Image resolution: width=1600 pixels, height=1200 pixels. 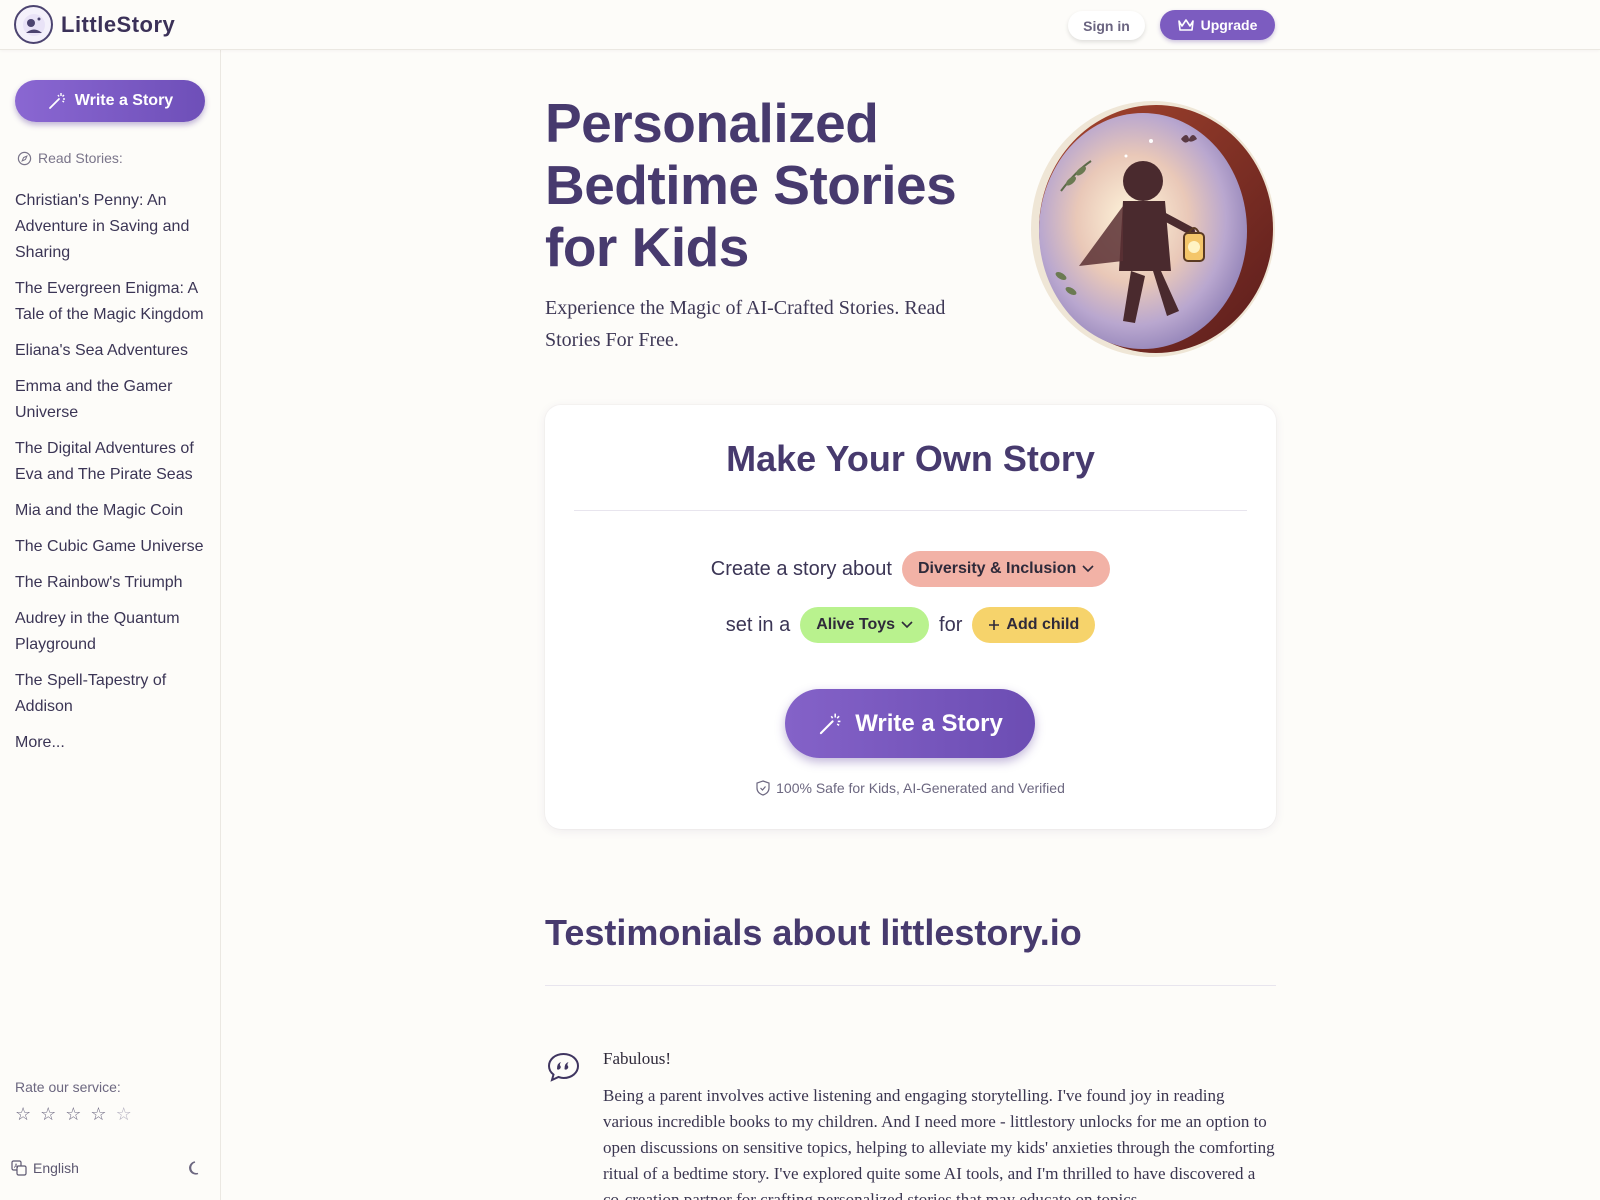 What do you see at coordinates (994, 625) in the screenshot?
I see `plus-icon` at bounding box center [994, 625].